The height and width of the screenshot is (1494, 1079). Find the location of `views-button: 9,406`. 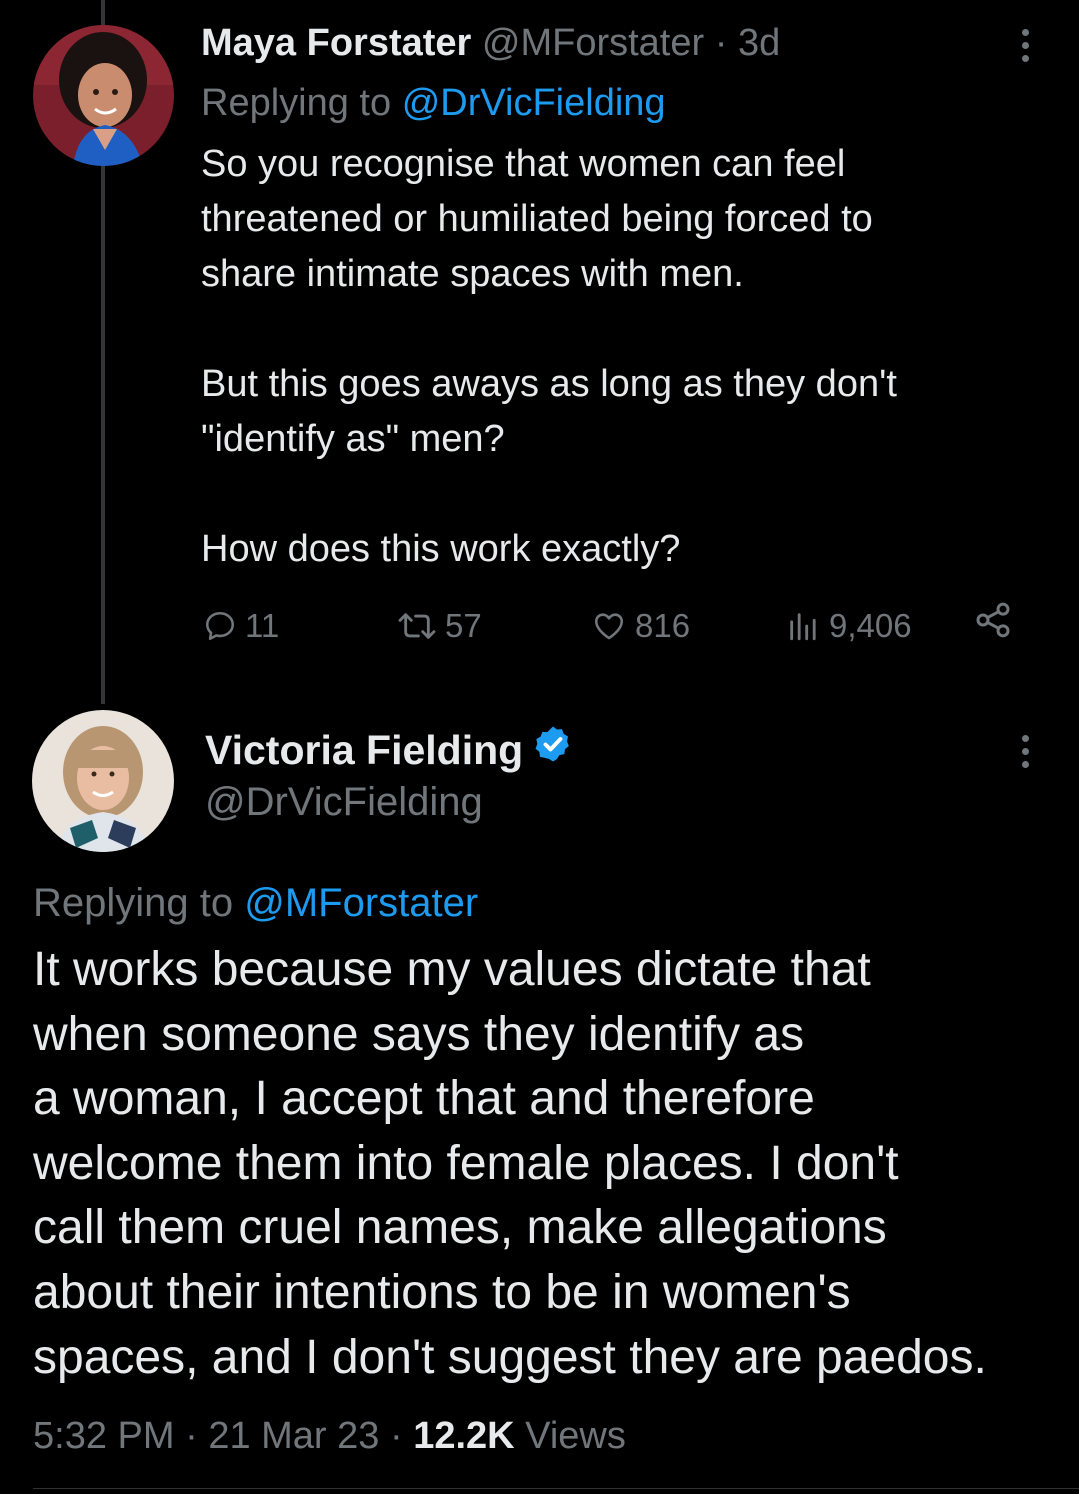

views-button: 9,406 is located at coordinates (848, 626).